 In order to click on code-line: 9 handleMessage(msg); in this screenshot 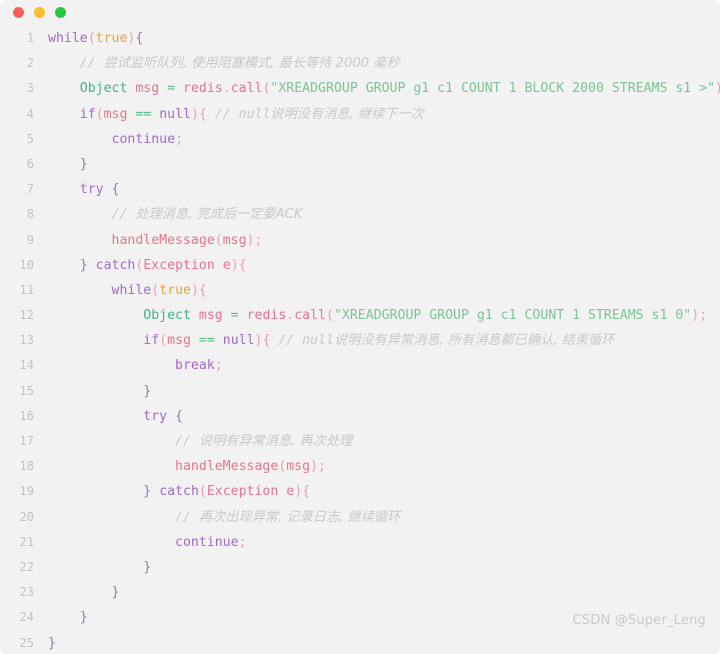, I will do `click(360, 240)`.